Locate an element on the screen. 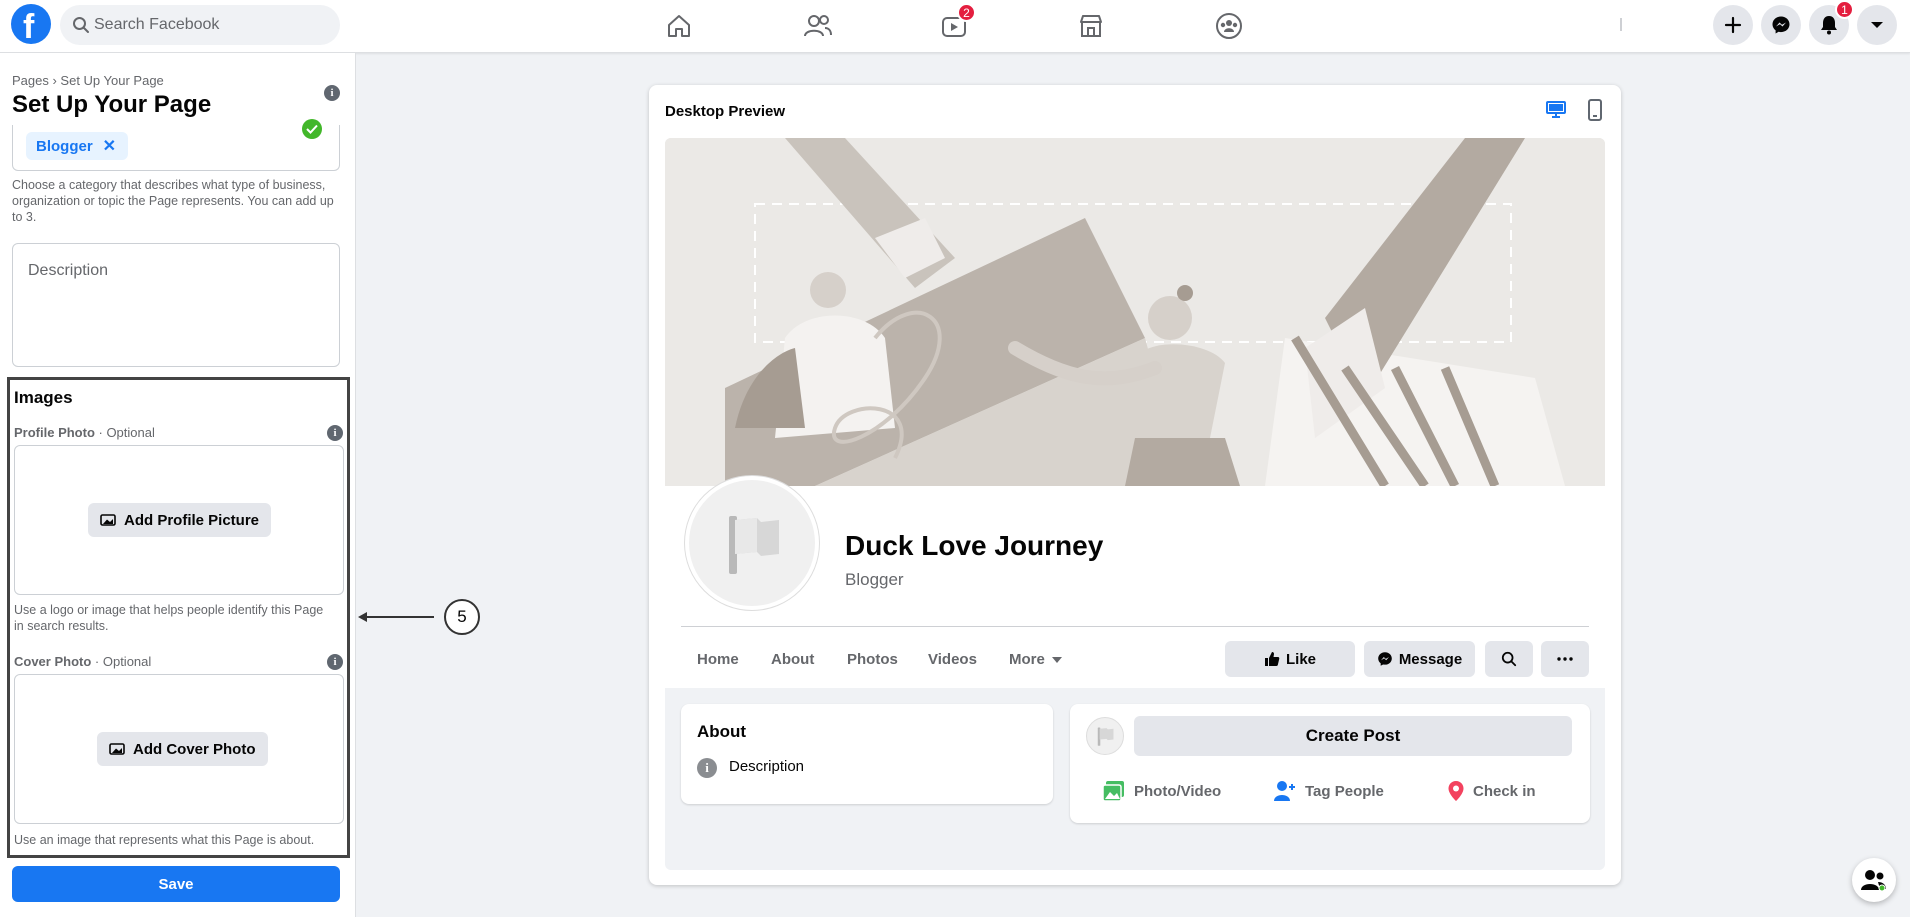  top-navigation-bar: f 2 1 is located at coordinates (955, 26).